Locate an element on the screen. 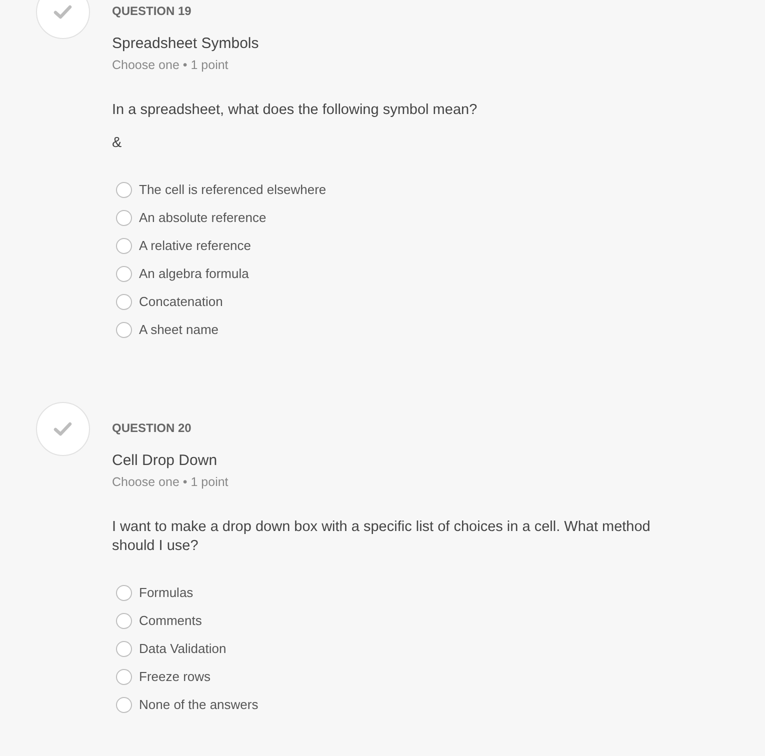  check-circle-icon is located at coordinates (63, 429).